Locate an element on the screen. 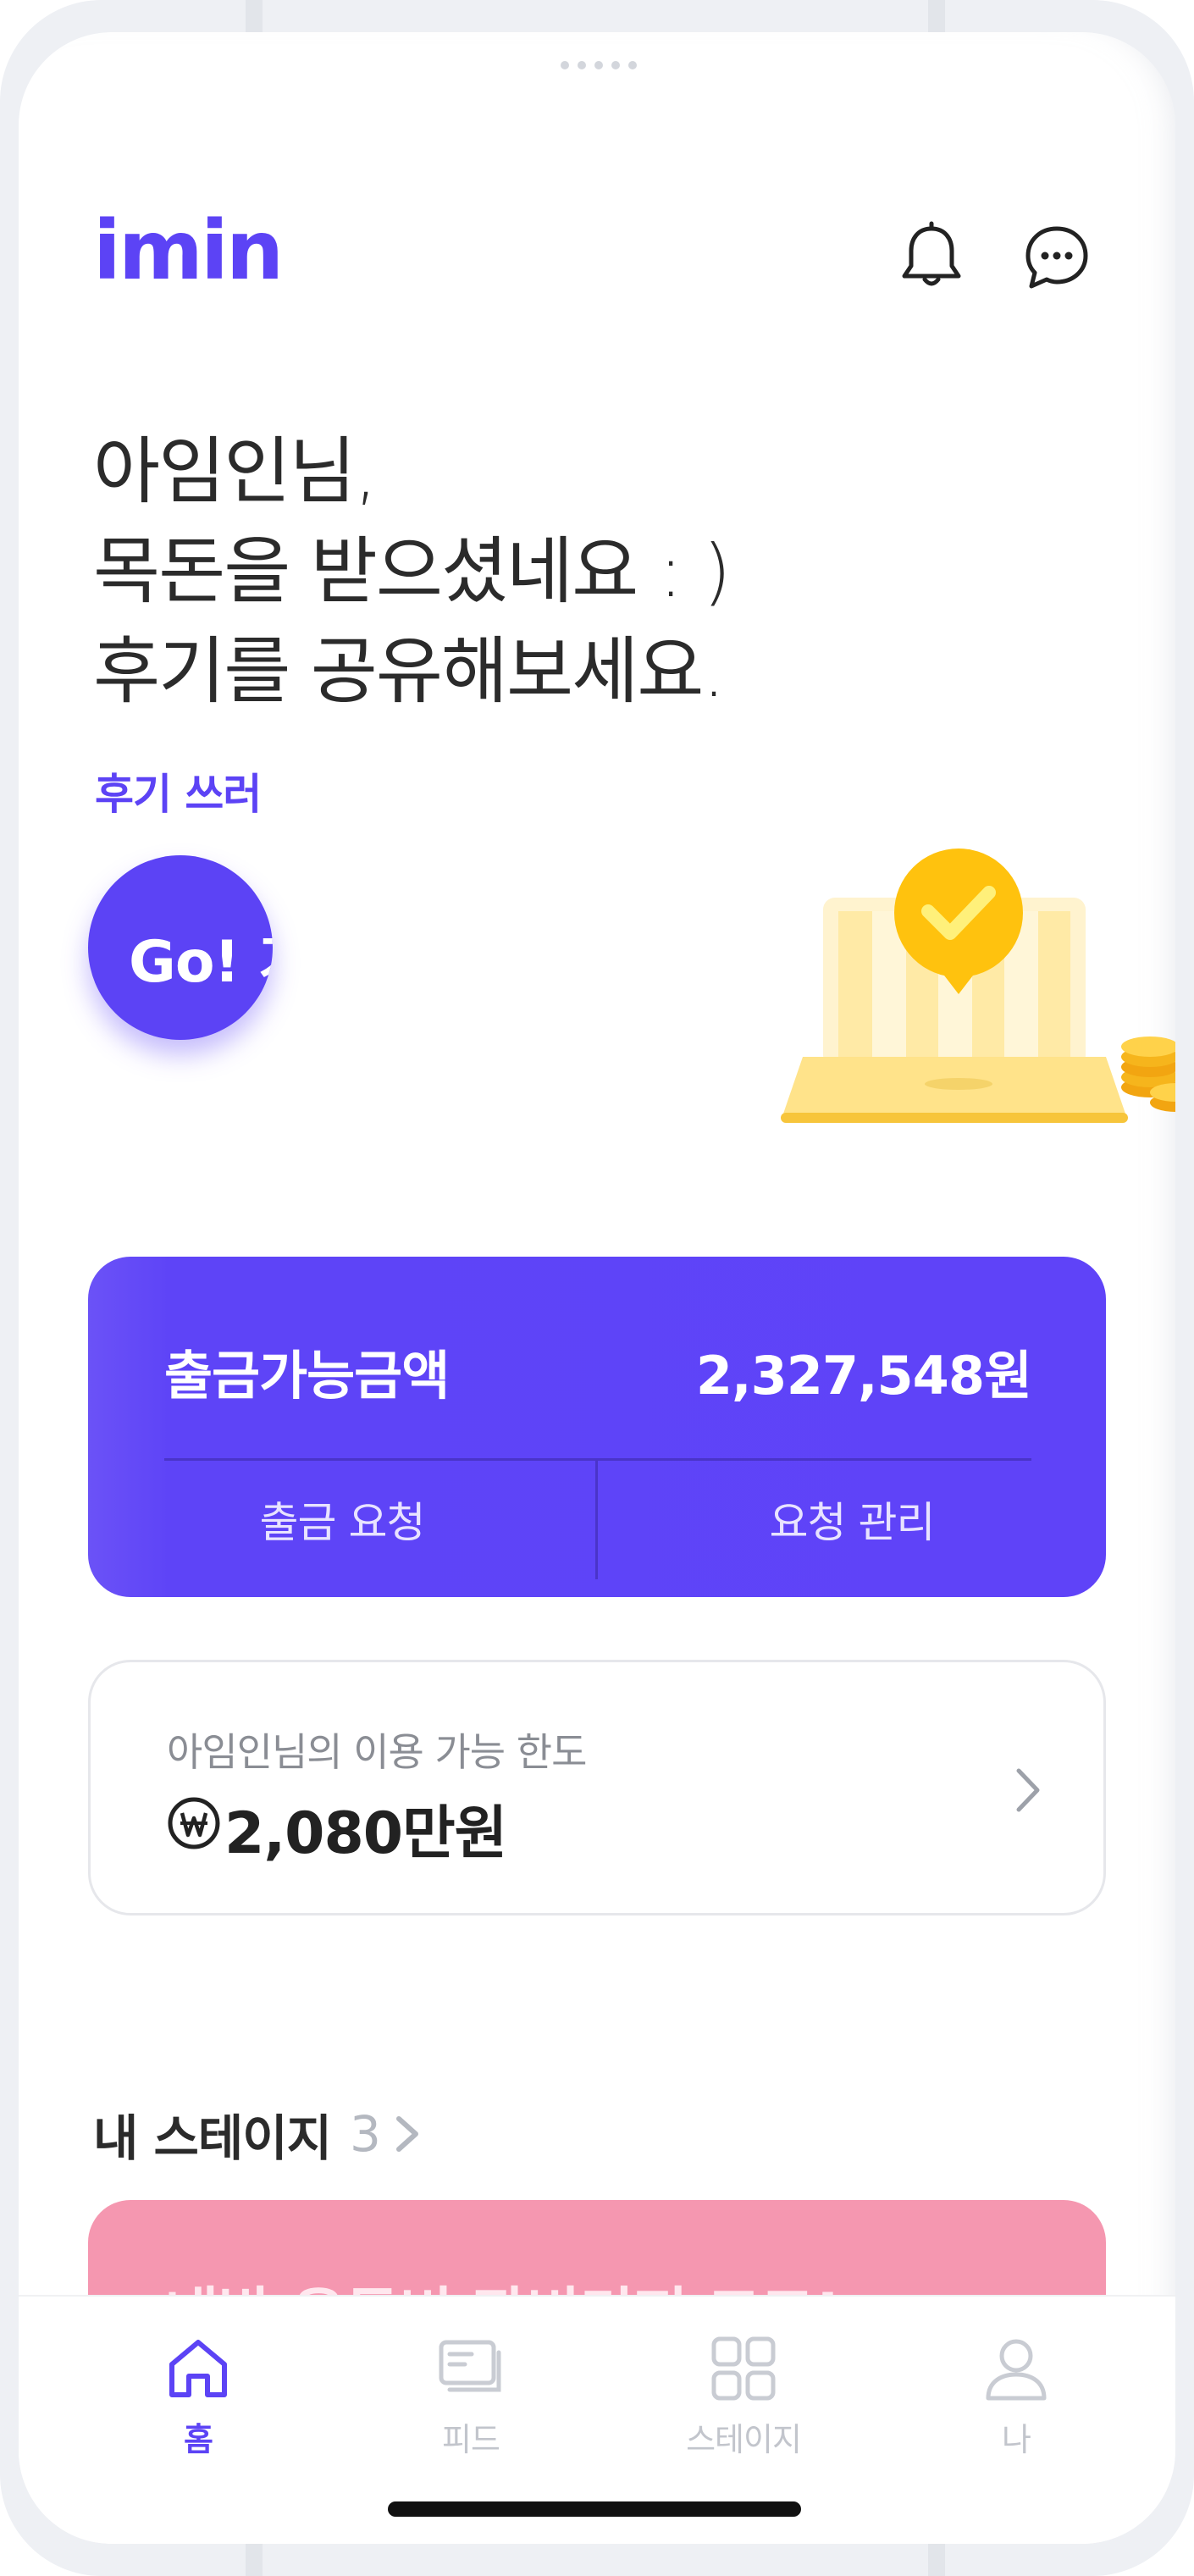  bell-icon is located at coordinates (931, 257).